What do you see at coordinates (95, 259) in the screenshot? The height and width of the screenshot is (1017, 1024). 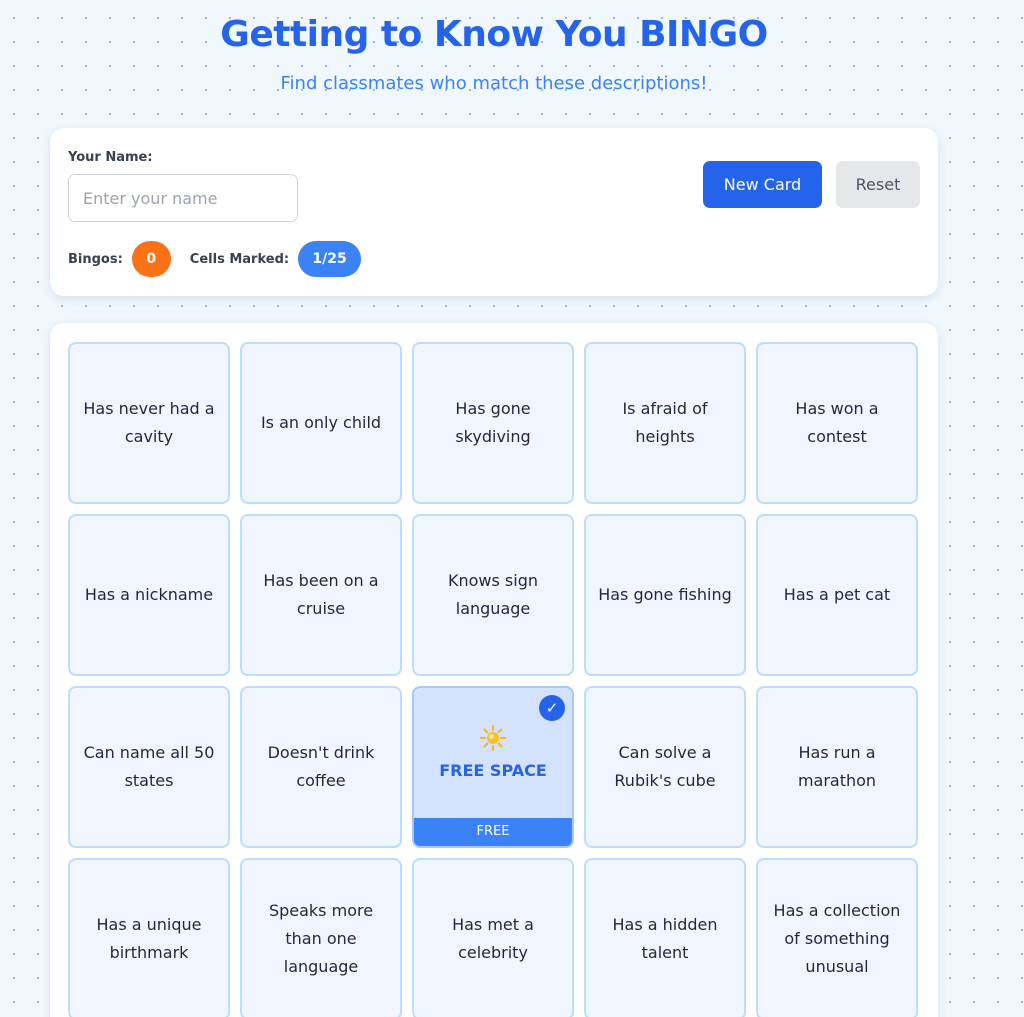 I see `bingos-label: Bingos:` at bounding box center [95, 259].